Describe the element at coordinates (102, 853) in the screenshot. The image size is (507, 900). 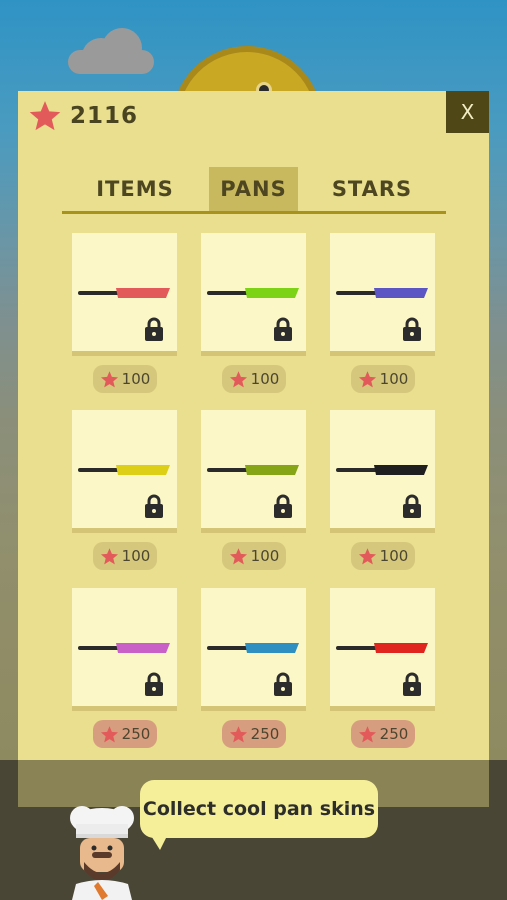
I see `chef-mascot` at that location.